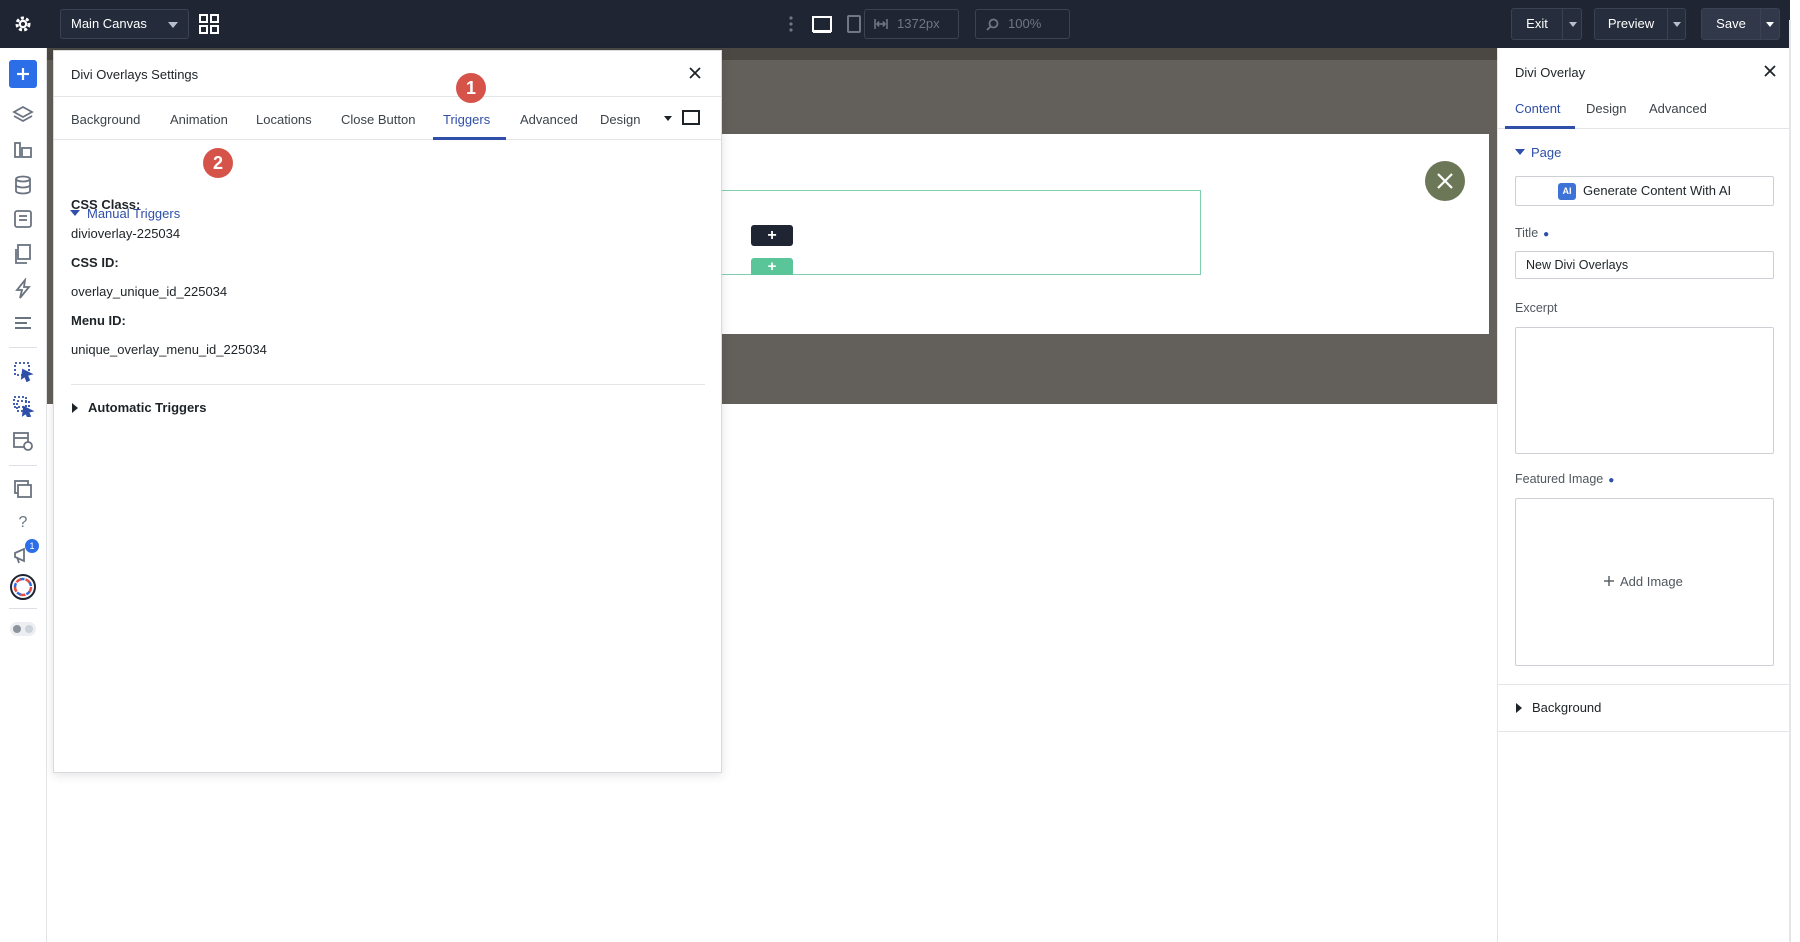  Describe the element at coordinates (1520, 152) in the screenshot. I see `expanded-arrow-icon` at that location.